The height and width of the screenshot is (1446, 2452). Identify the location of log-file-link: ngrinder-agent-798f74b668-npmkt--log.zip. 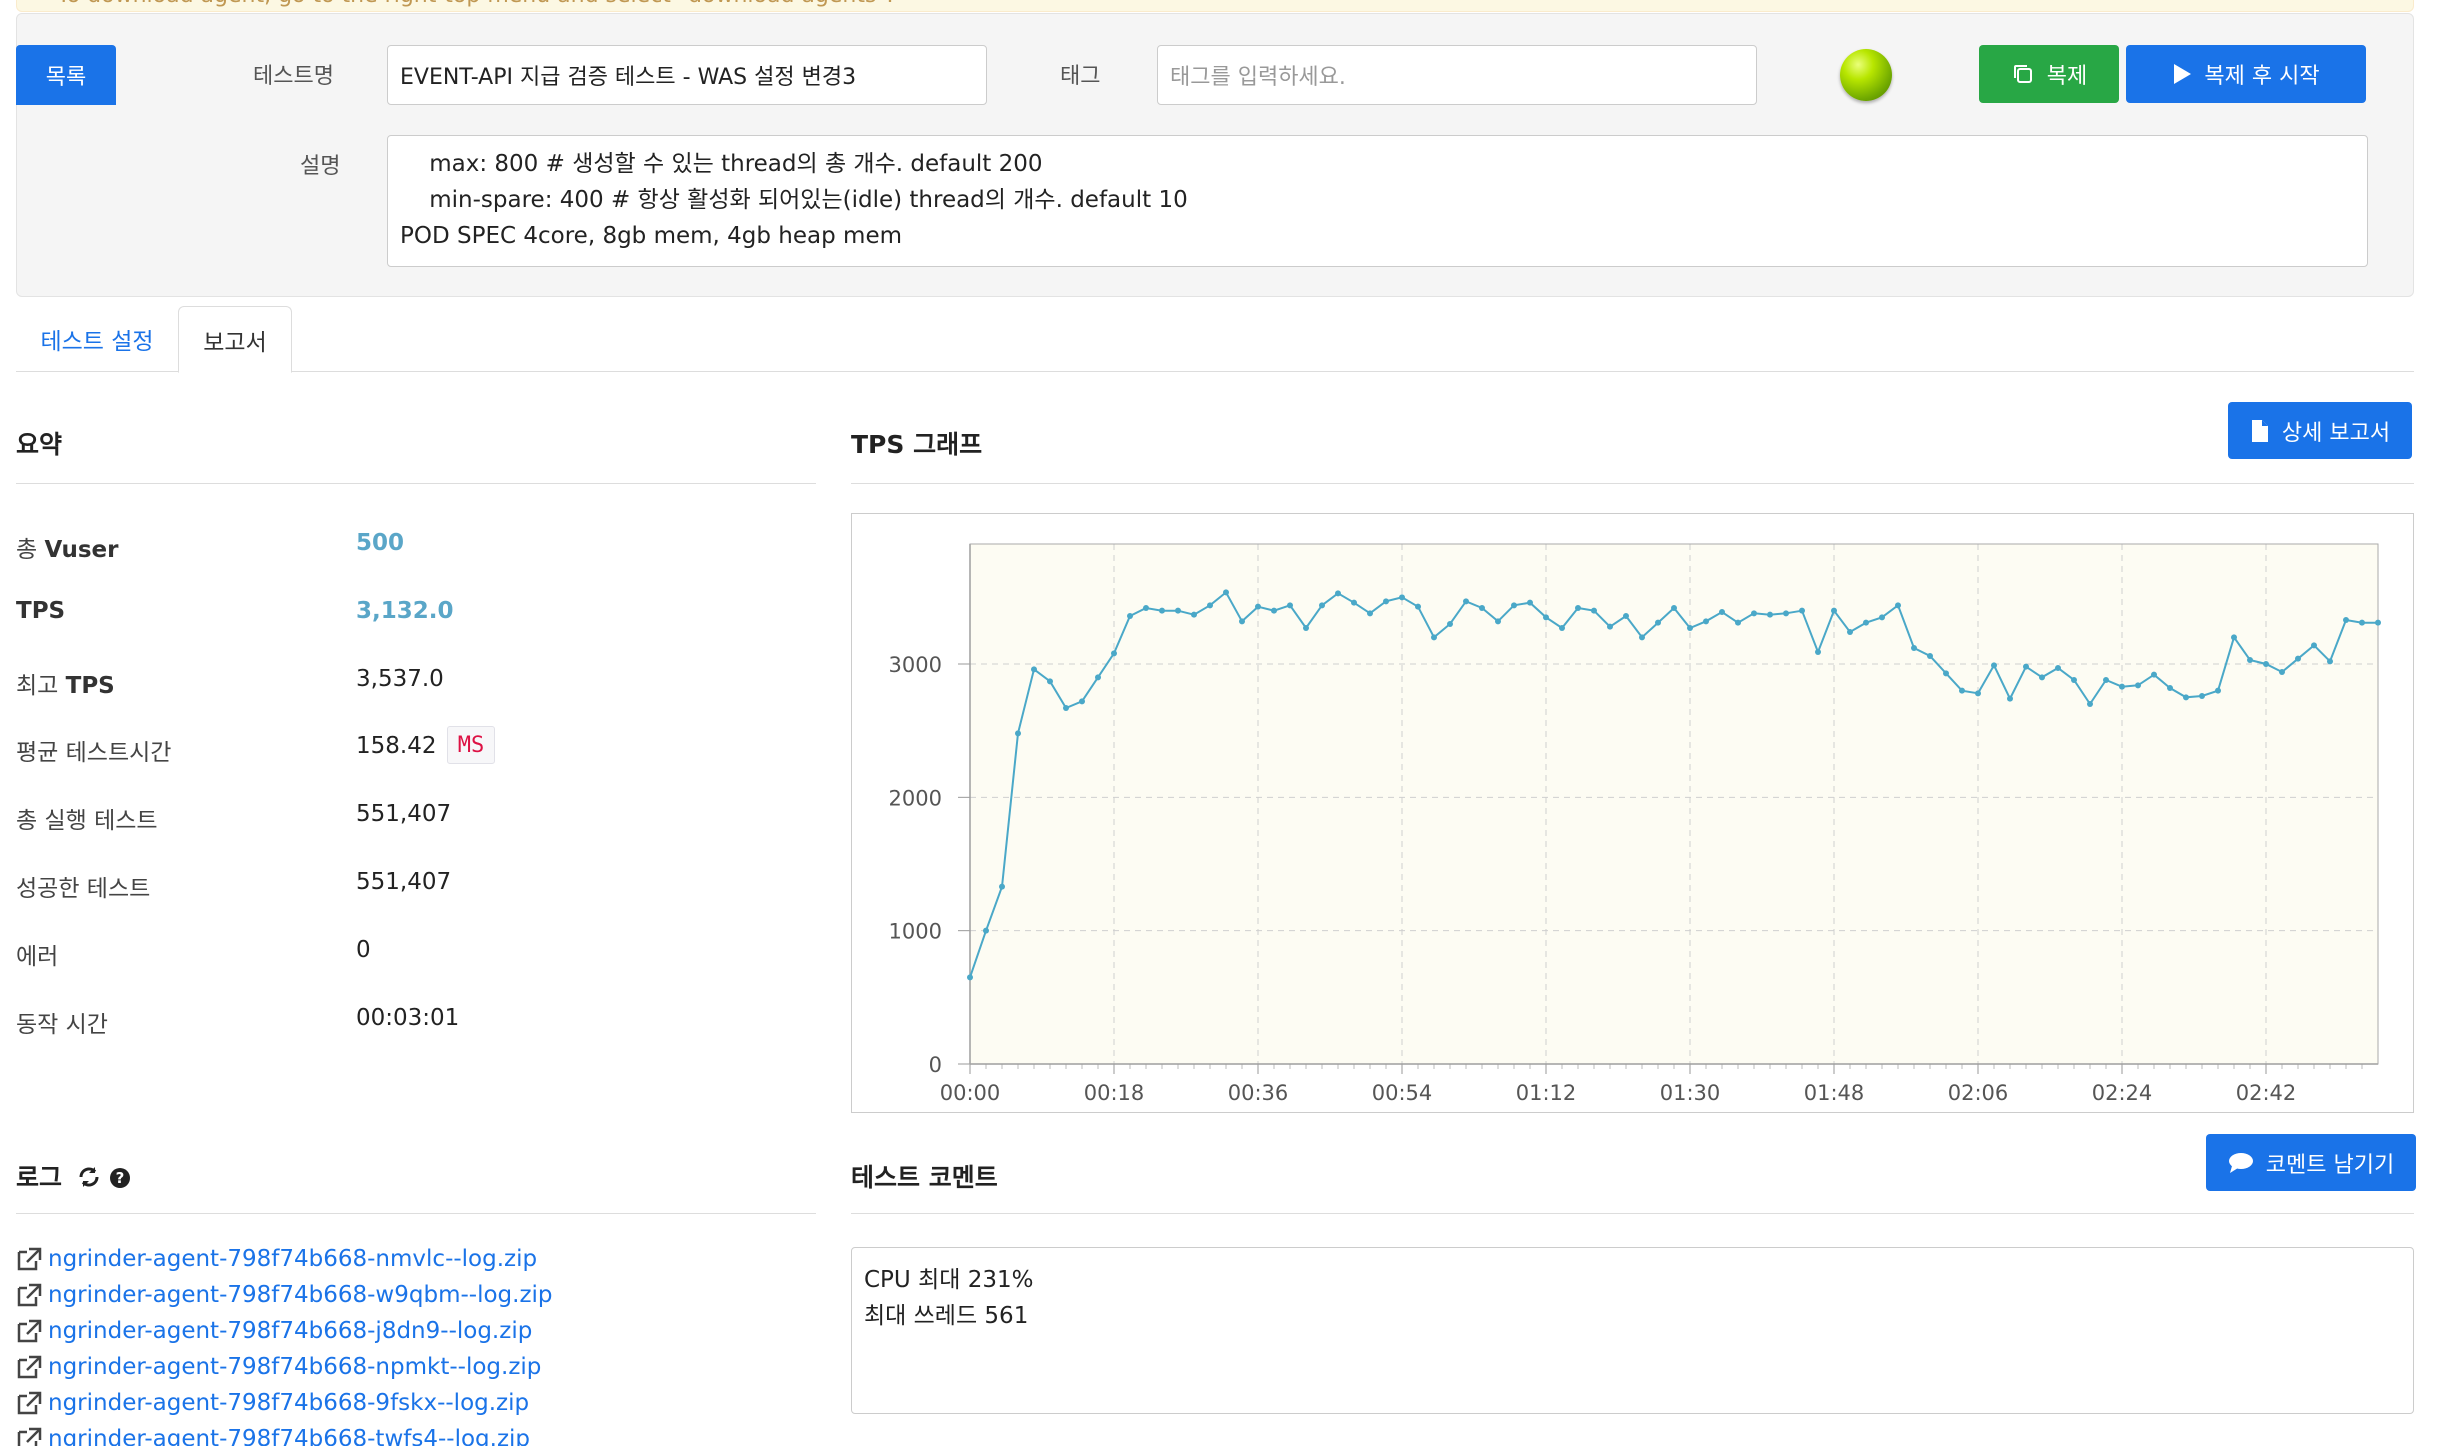
(278, 1367).